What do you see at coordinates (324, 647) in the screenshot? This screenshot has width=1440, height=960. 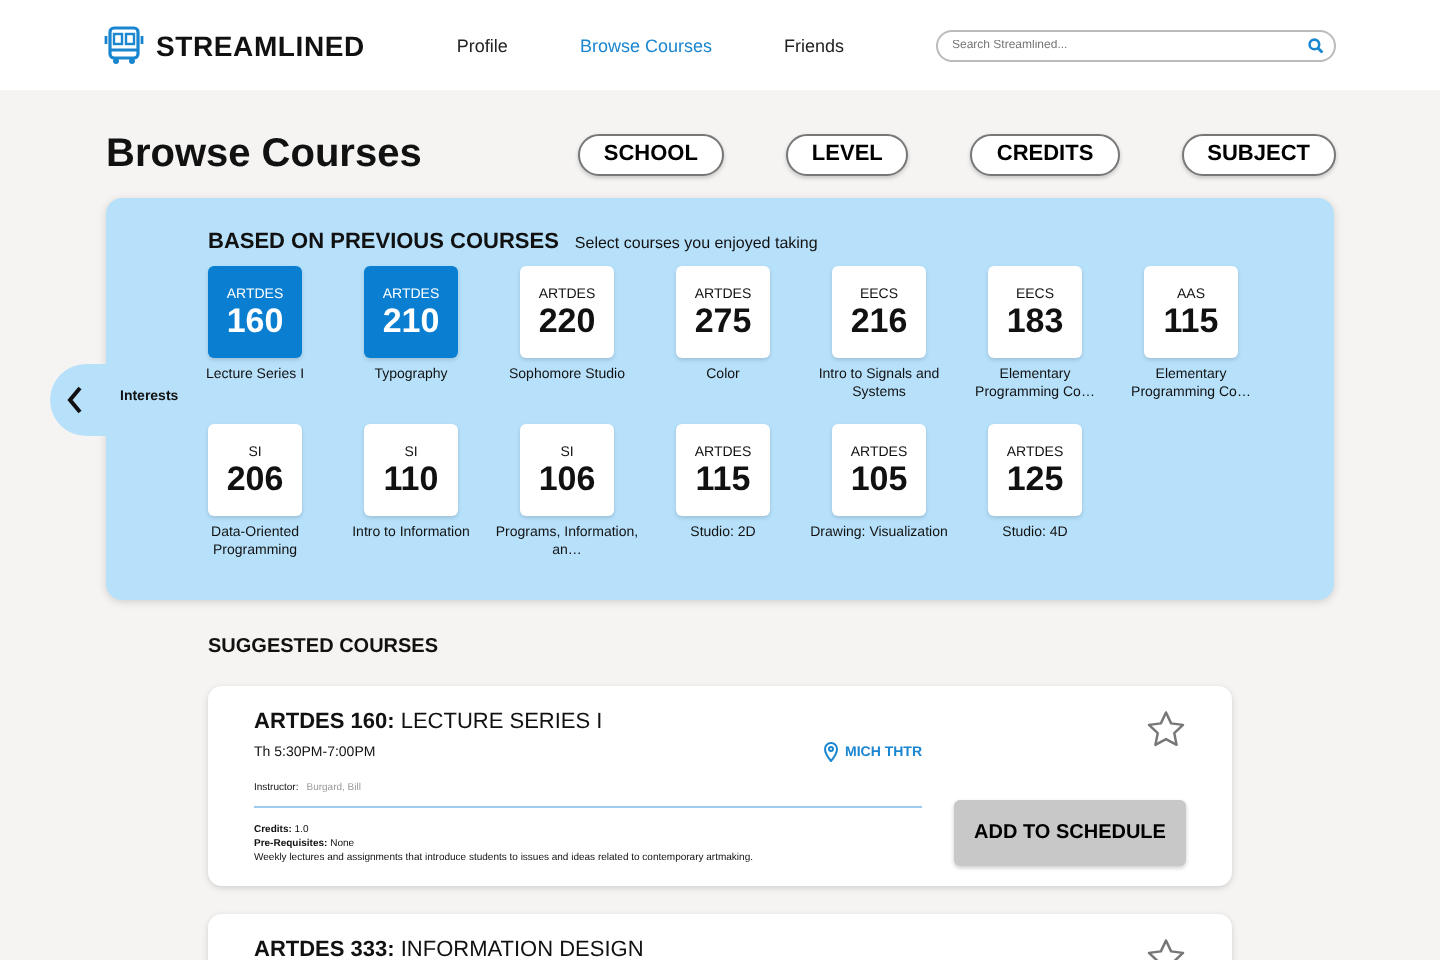 I see `section-heading: SUGGESTED COURSES` at bounding box center [324, 647].